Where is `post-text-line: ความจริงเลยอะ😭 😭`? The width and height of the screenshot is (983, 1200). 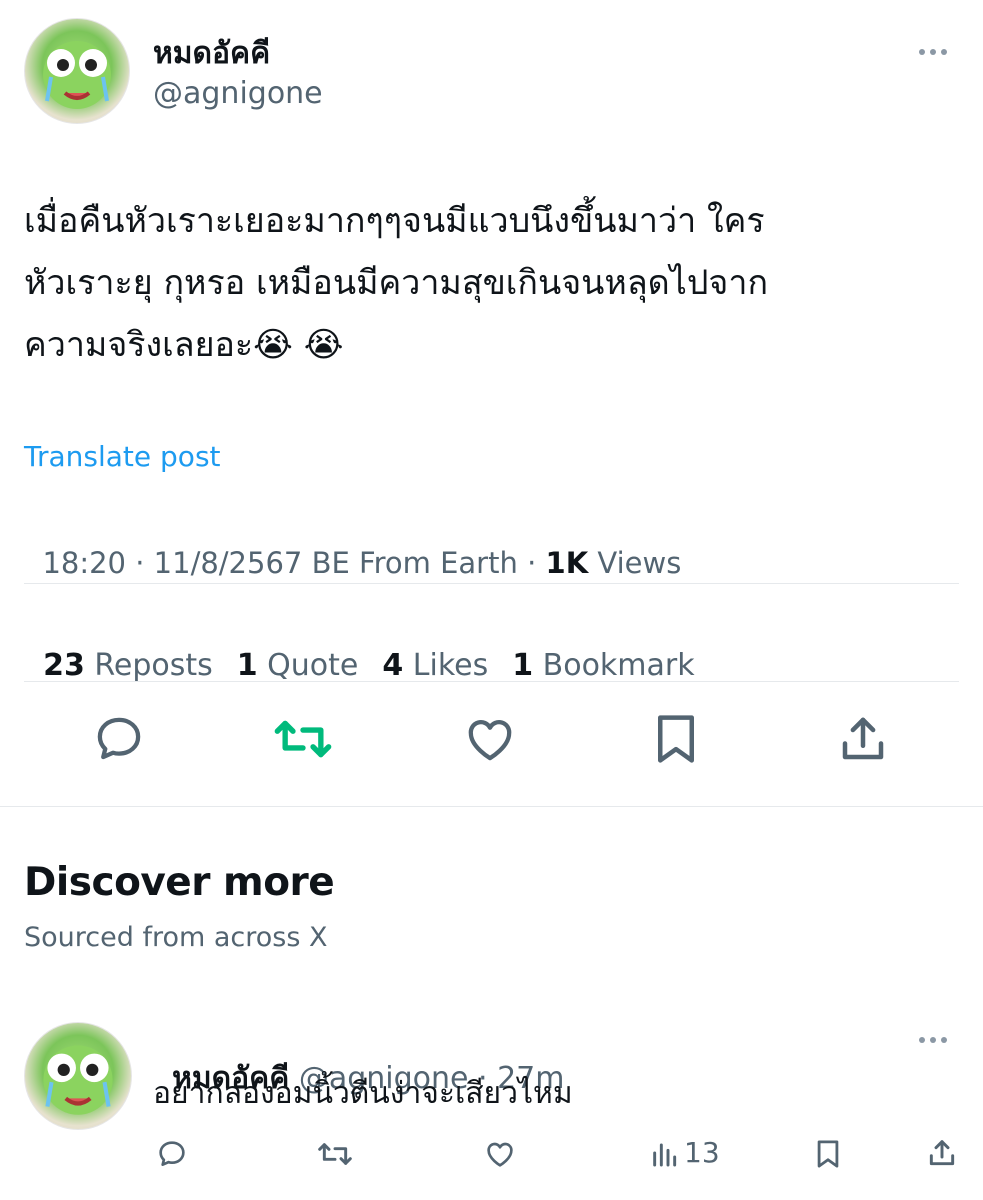
post-text-line: ความจริงเลยอะ😭 😭 is located at coordinates (184, 345).